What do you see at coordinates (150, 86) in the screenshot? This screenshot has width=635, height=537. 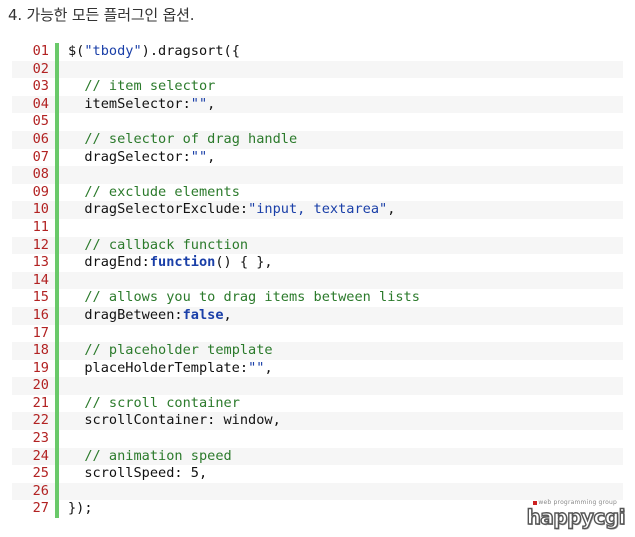 I see `code-token-comment: // item selector` at bounding box center [150, 86].